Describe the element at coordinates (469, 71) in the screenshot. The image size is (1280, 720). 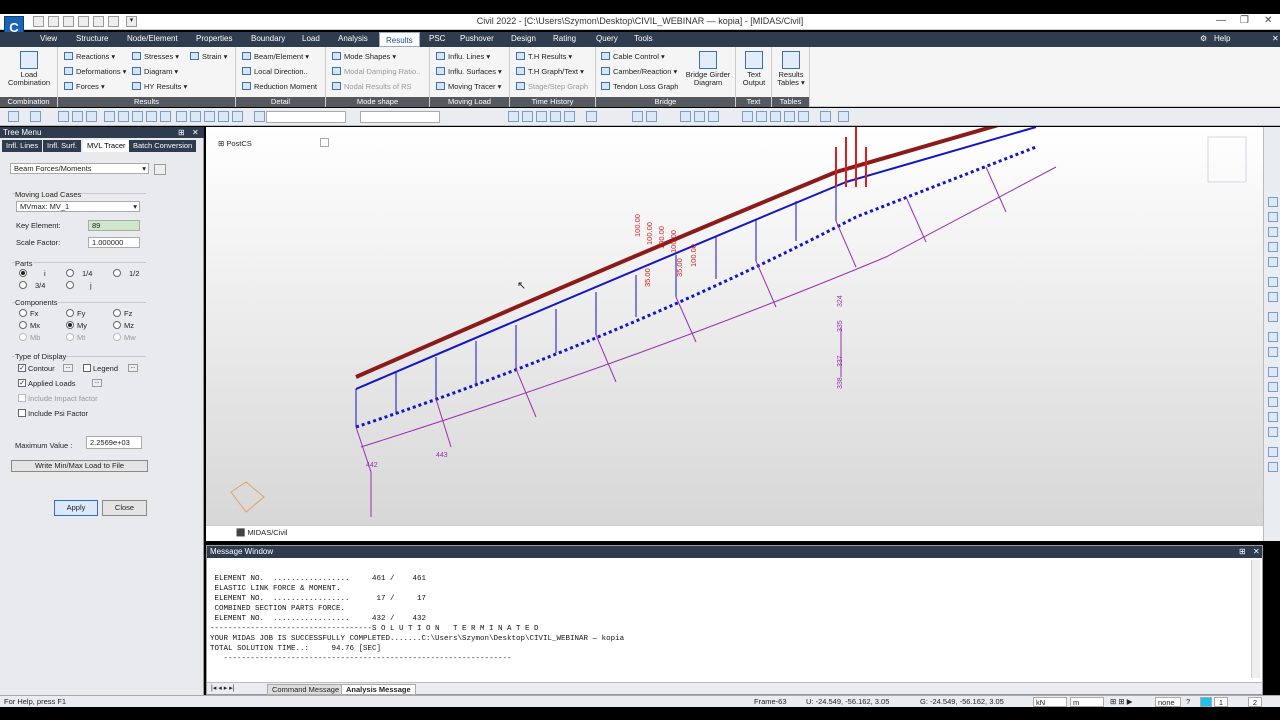
I see `influ-surfaces-button: Influ. Surfaces ▾` at that location.